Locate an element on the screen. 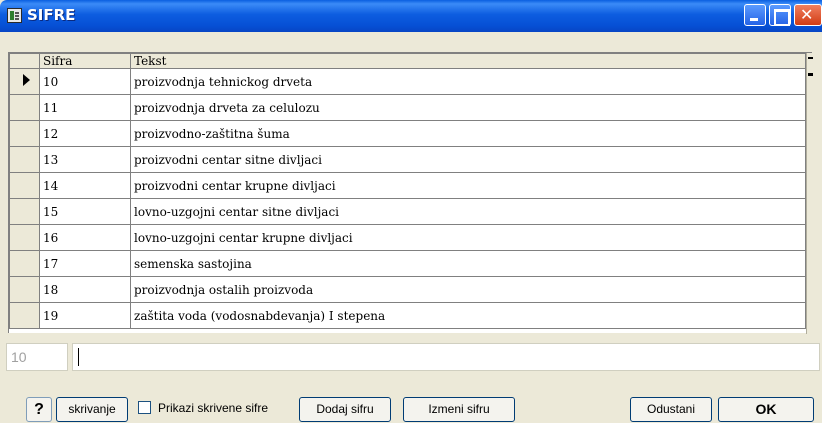  table-row: 17 semenska sastojina is located at coordinates (407, 263).